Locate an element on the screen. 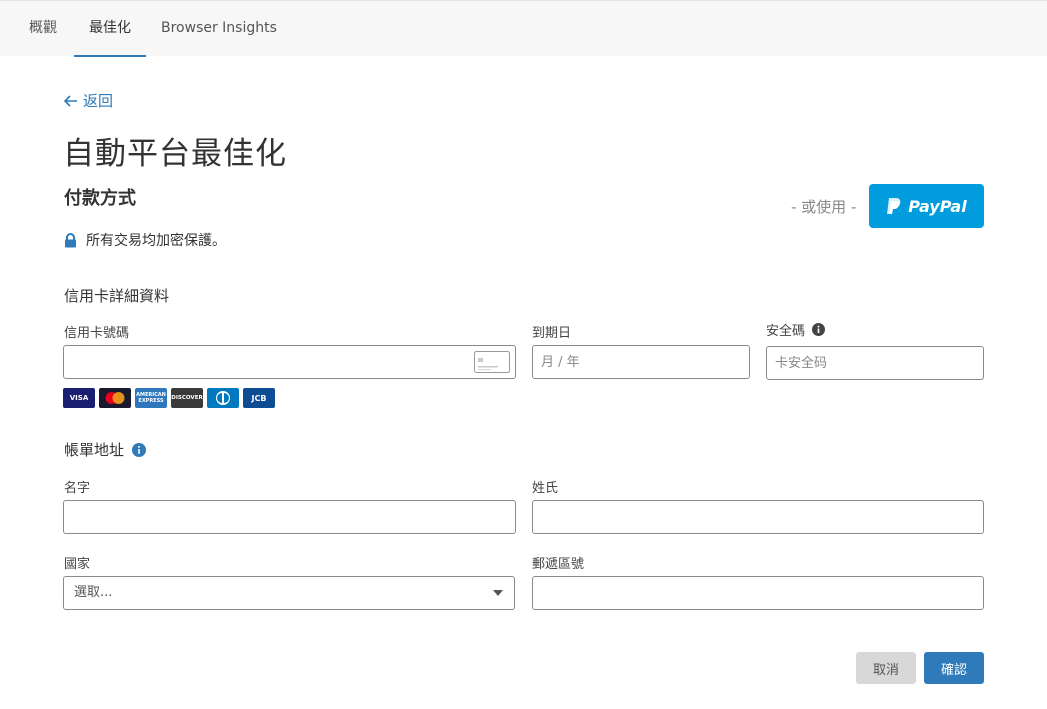 The height and width of the screenshot is (709, 1047). tab-browser-insights: Browser Insights is located at coordinates (219, 29).